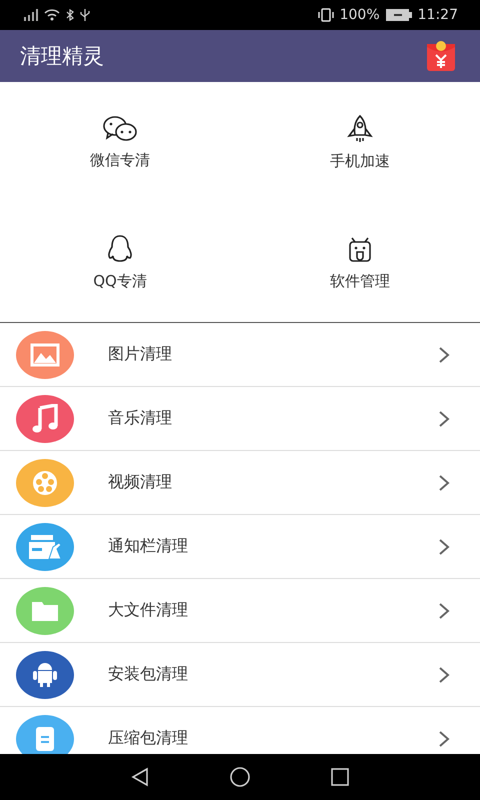 The width and height of the screenshot is (480, 800). What do you see at coordinates (45, 419) in the screenshot?
I see `music-note-icon` at bounding box center [45, 419].